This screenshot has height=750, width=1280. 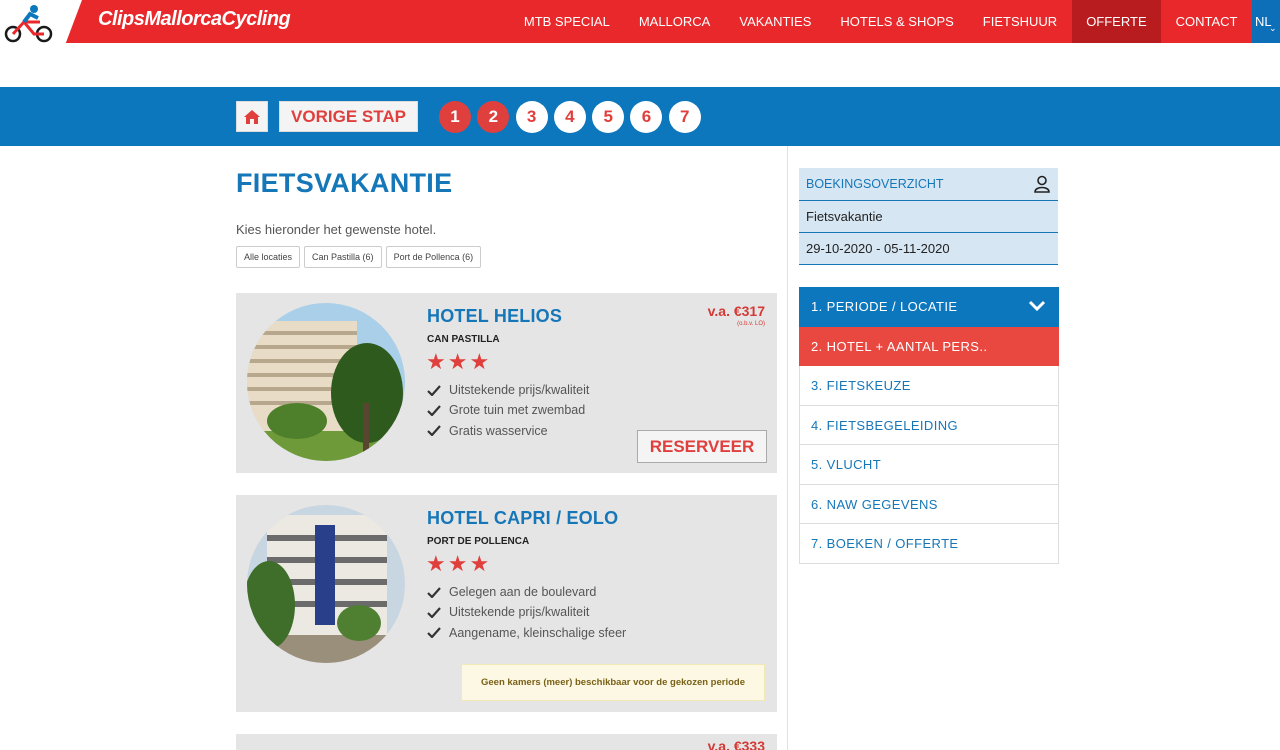 What do you see at coordinates (517, 410) in the screenshot?
I see `feature-label: Grote tuin met zwembad` at bounding box center [517, 410].